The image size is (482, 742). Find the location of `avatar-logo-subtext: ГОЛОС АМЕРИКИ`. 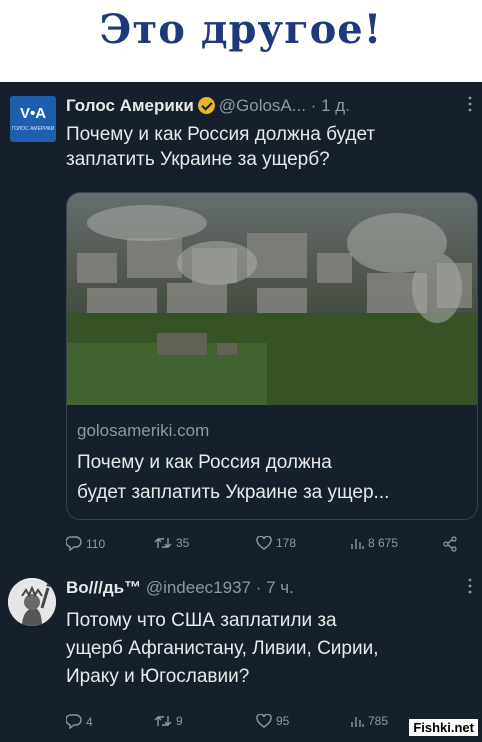

avatar-logo-subtext: ГОЛОС АМЕРИКИ is located at coordinates (33, 129).